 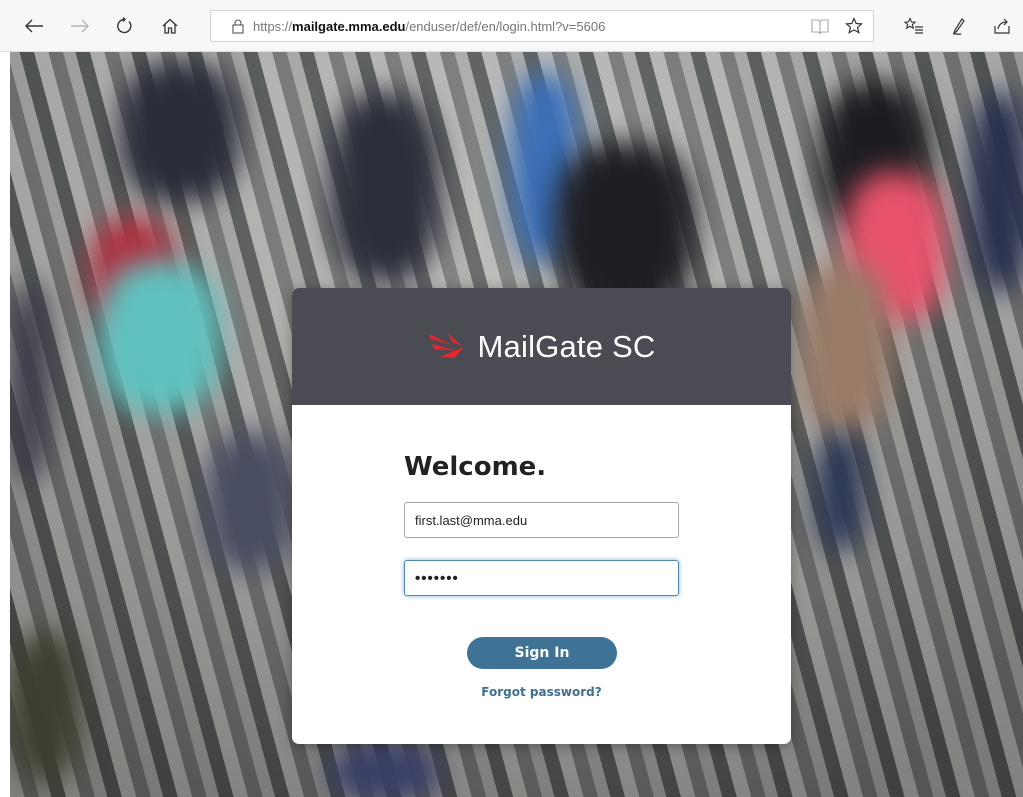 What do you see at coordinates (34, 26) in the screenshot?
I see `back-arrow-icon` at bounding box center [34, 26].